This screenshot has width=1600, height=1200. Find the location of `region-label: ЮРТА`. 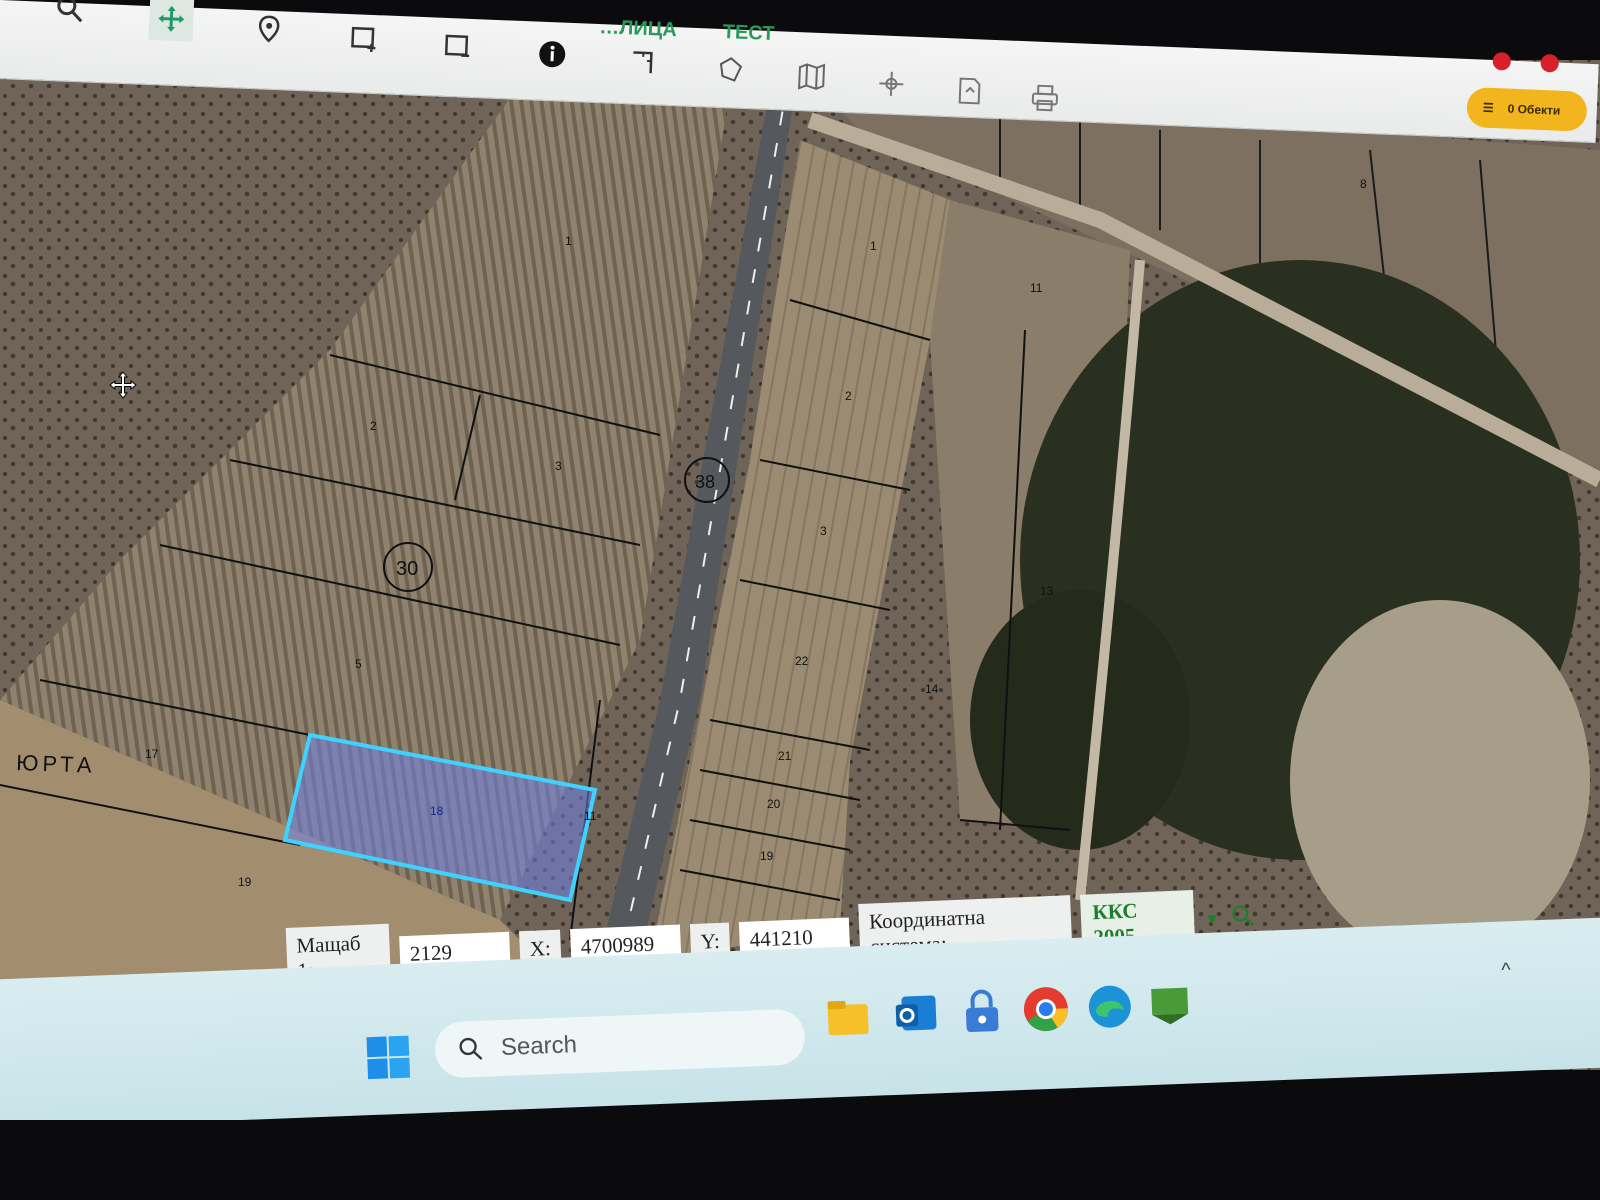

region-label: ЮРТА is located at coordinates (56, 764).